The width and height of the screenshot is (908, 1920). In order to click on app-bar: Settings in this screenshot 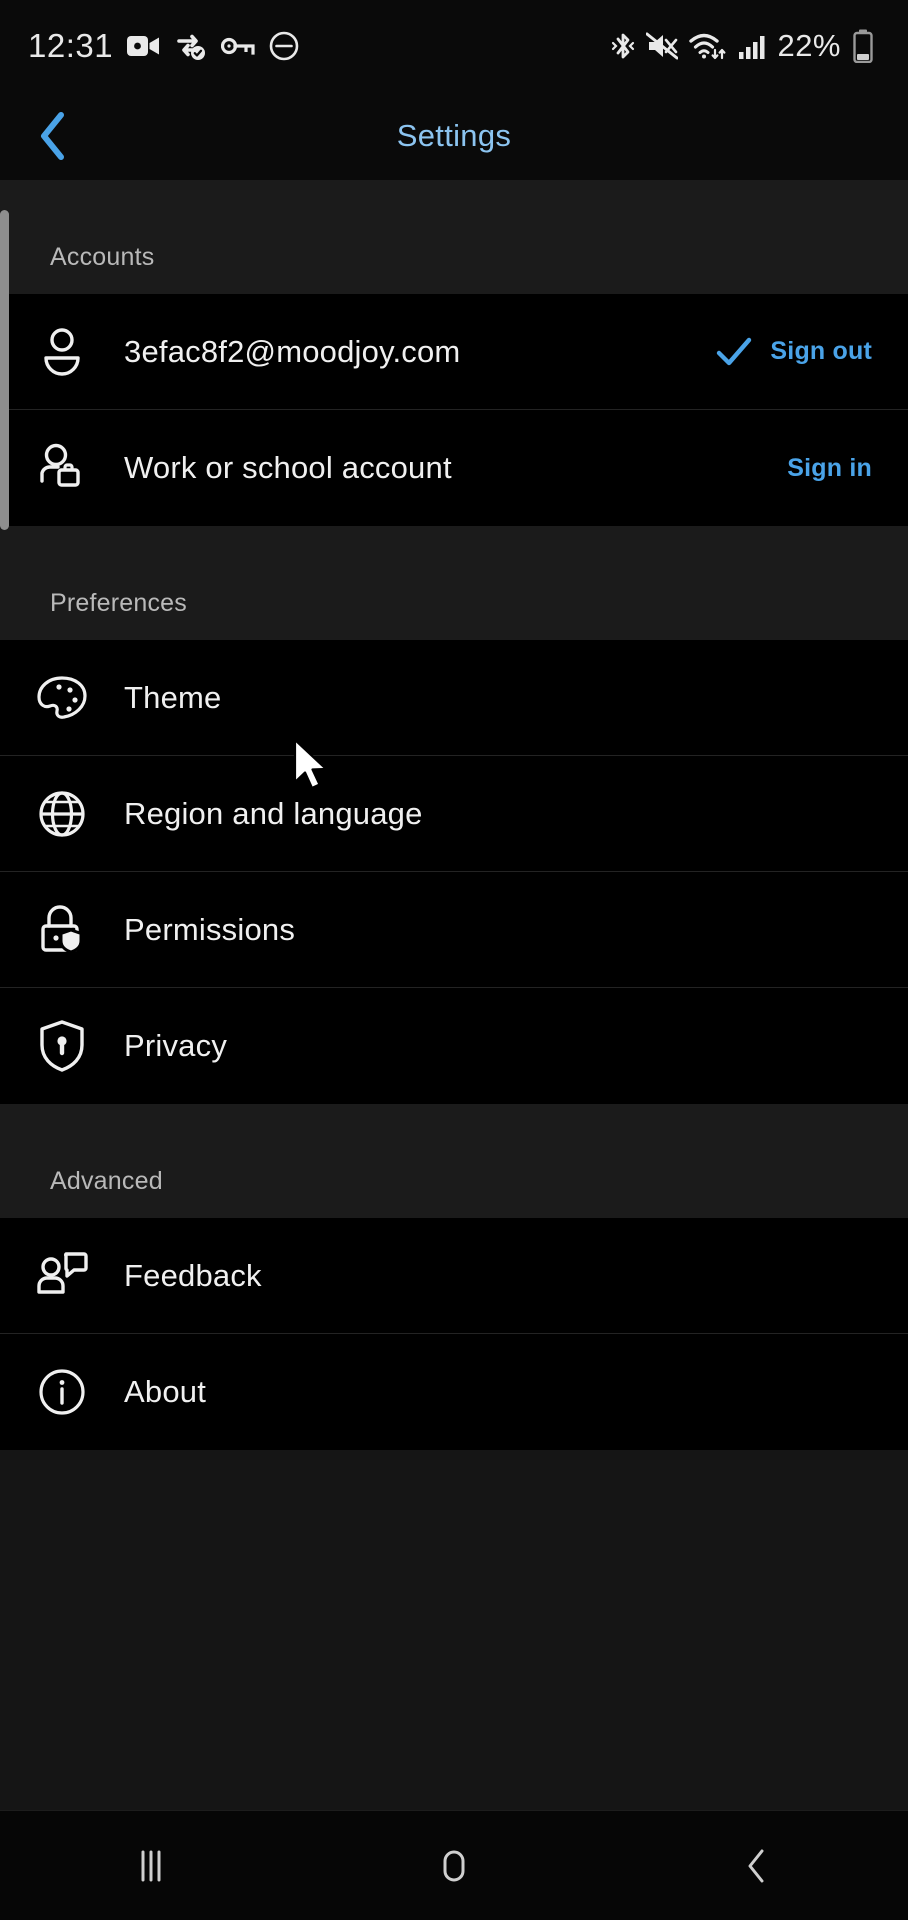, I will do `click(454, 136)`.